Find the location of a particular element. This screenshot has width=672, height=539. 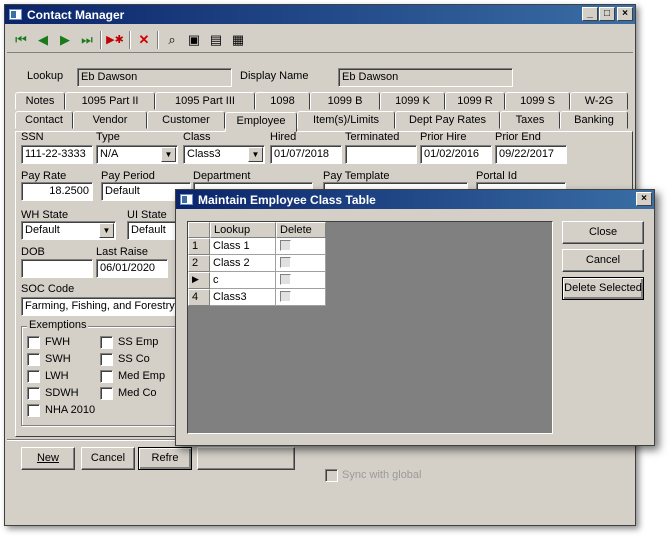

lookup-cell: c is located at coordinates (243, 280).